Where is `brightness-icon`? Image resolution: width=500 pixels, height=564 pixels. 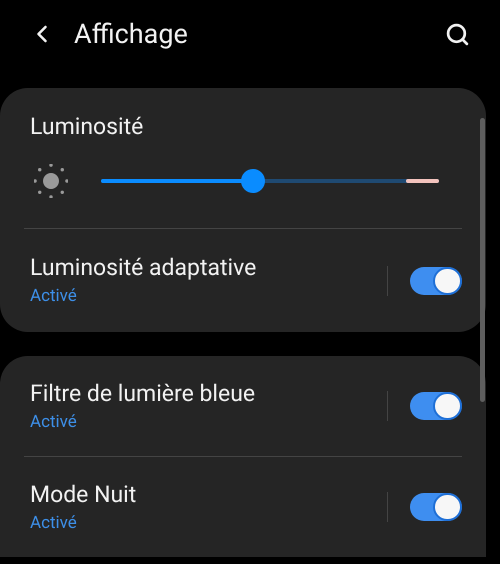 brightness-icon is located at coordinates (51, 181).